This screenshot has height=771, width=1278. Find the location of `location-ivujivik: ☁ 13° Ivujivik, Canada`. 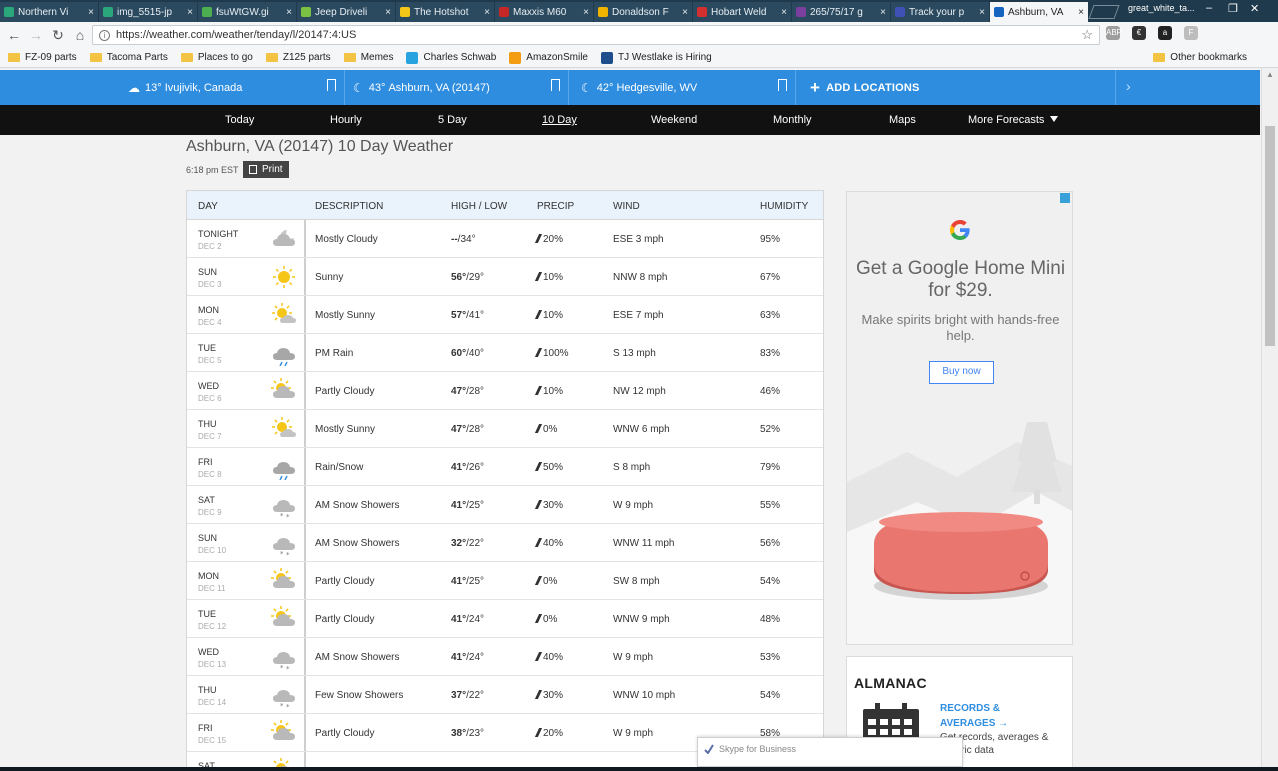

location-ivujivik: ☁ 13° Ivujivik, Canada is located at coordinates (172, 87).